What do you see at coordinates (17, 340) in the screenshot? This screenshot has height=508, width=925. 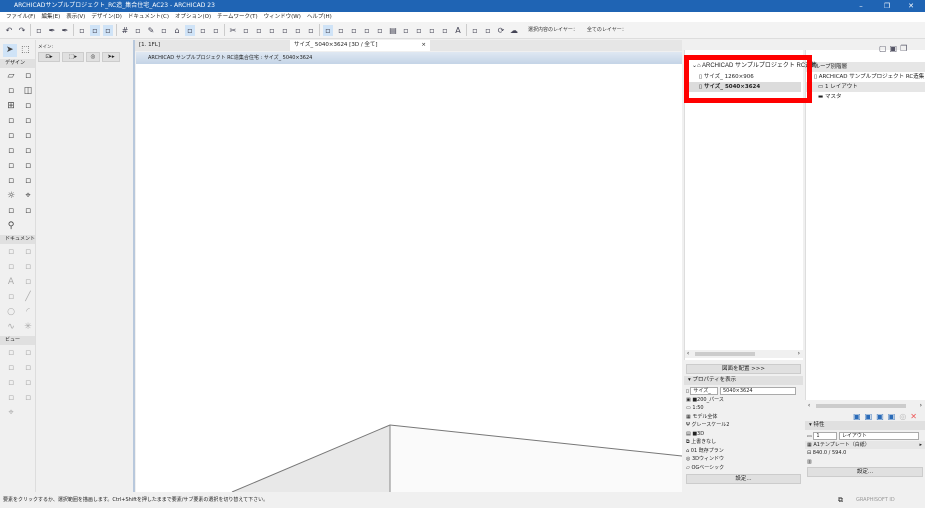 I see `toolbox-section-header: ビュー` at bounding box center [17, 340].